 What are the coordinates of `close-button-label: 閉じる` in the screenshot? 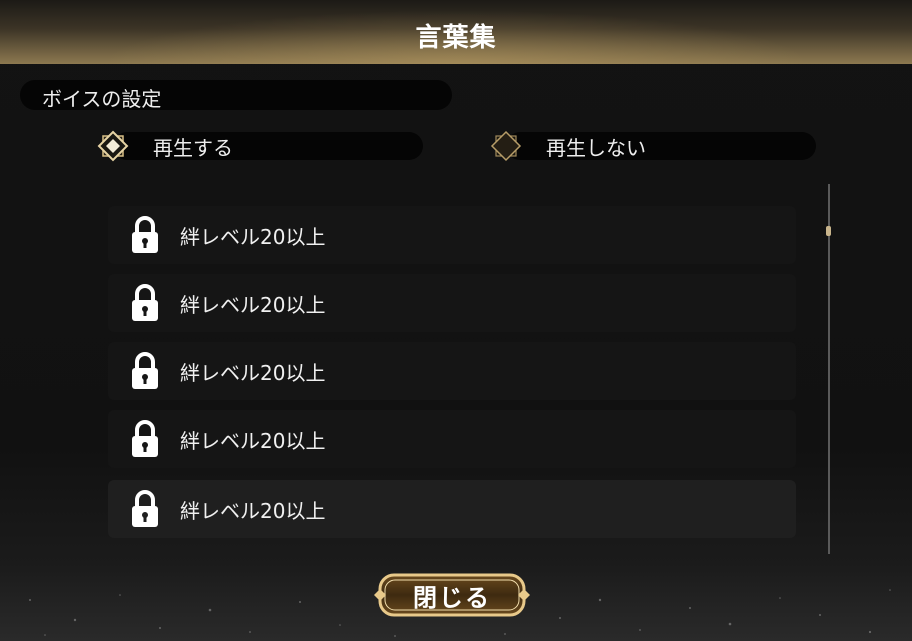 It's located at (452, 597).